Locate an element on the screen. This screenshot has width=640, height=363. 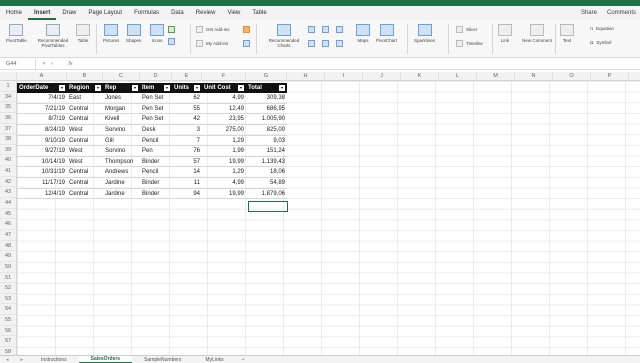
cell-item: Pen Set is located at coordinates (156, 98).